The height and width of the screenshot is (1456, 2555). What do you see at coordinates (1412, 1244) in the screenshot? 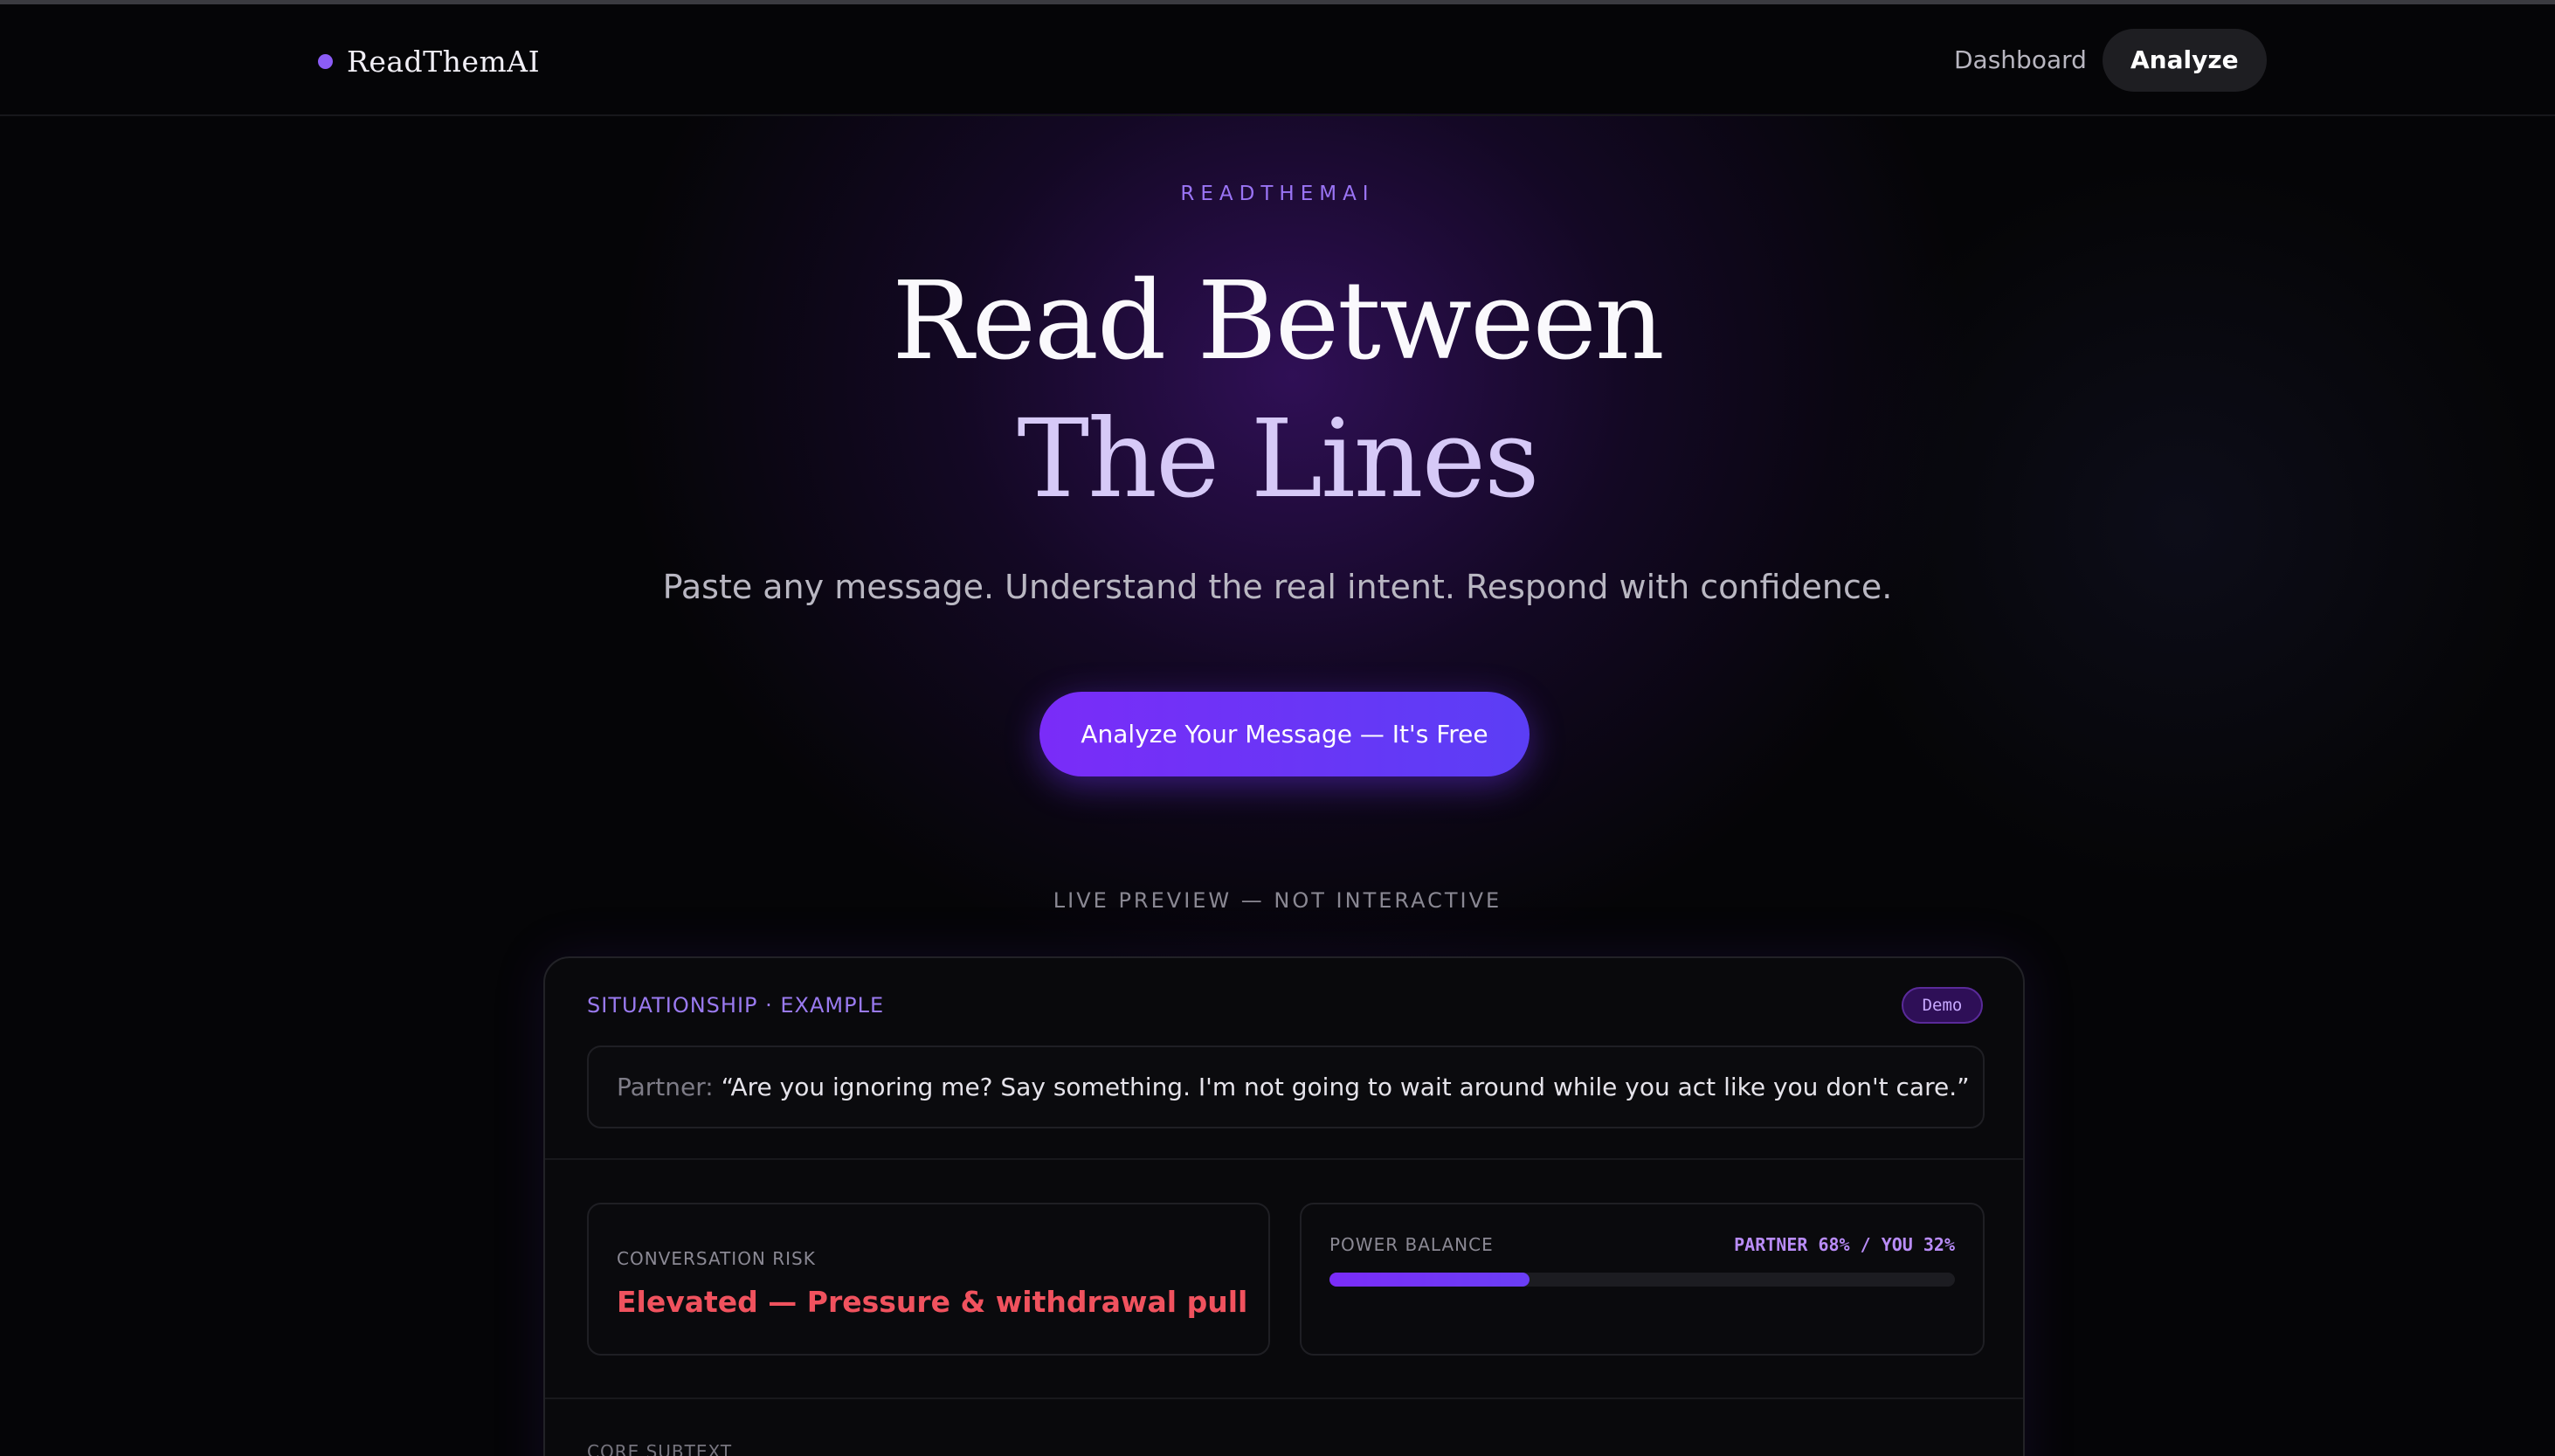
I see `power-label: POWER BALANCE` at bounding box center [1412, 1244].